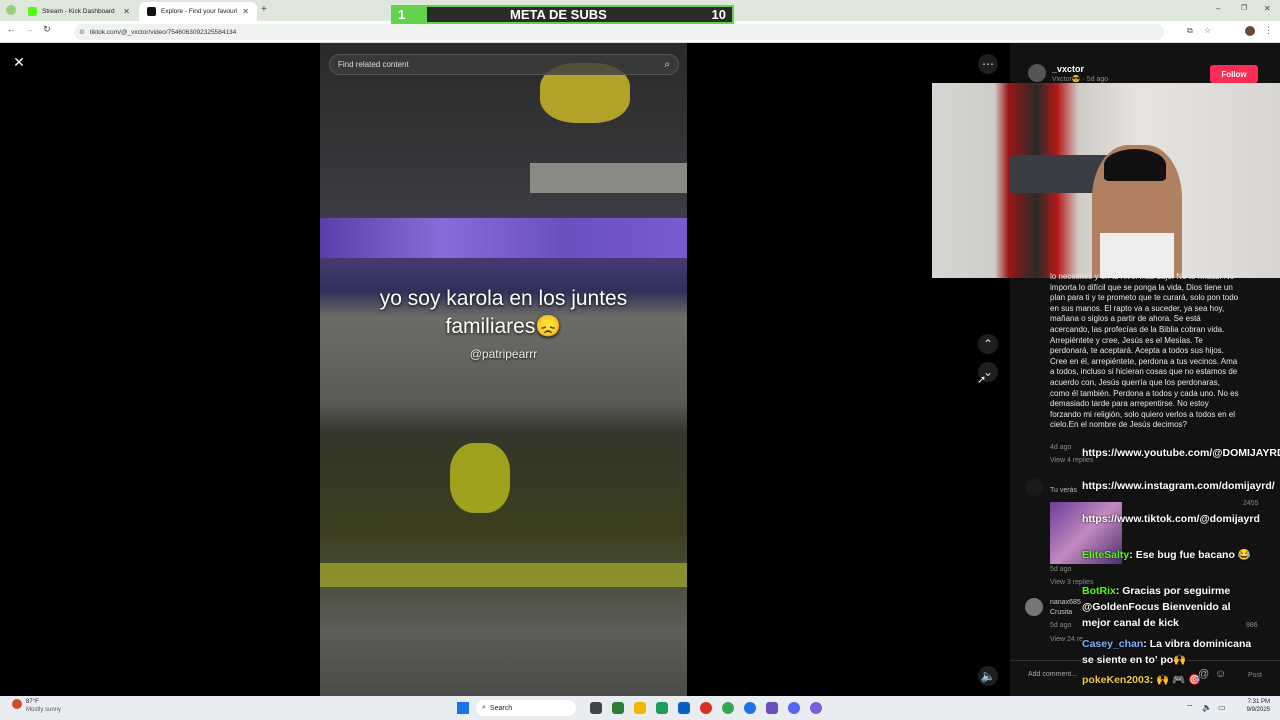 Image resolution: width=1280 pixels, height=720 pixels. I want to click on streamer-cap, so click(1135, 165).